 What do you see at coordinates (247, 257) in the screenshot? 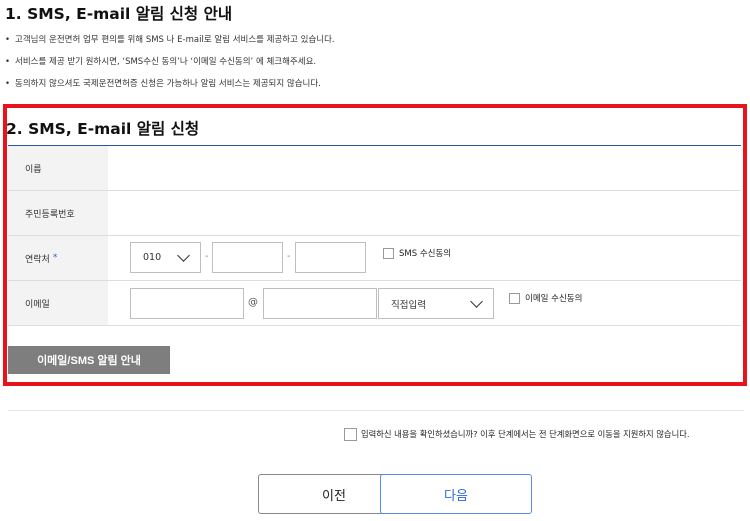
I see `phone-middle-input` at bounding box center [247, 257].